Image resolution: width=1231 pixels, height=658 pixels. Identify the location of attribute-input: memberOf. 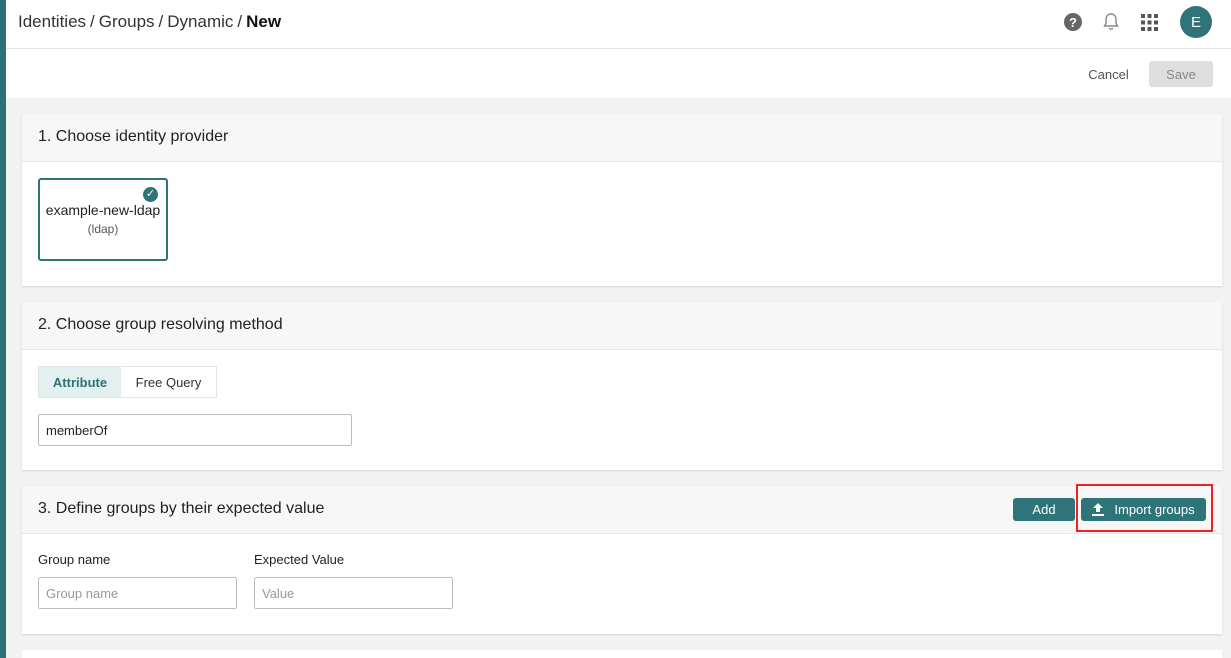
(195, 430).